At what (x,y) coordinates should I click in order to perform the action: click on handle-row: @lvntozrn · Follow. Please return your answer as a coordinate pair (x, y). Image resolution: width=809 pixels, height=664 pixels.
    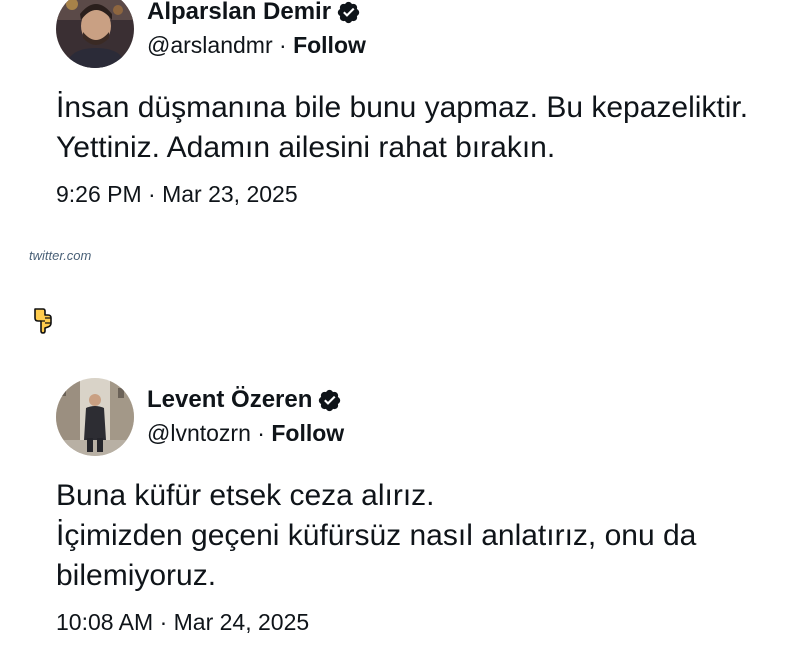
    Looking at the image, I should click on (245, 433).